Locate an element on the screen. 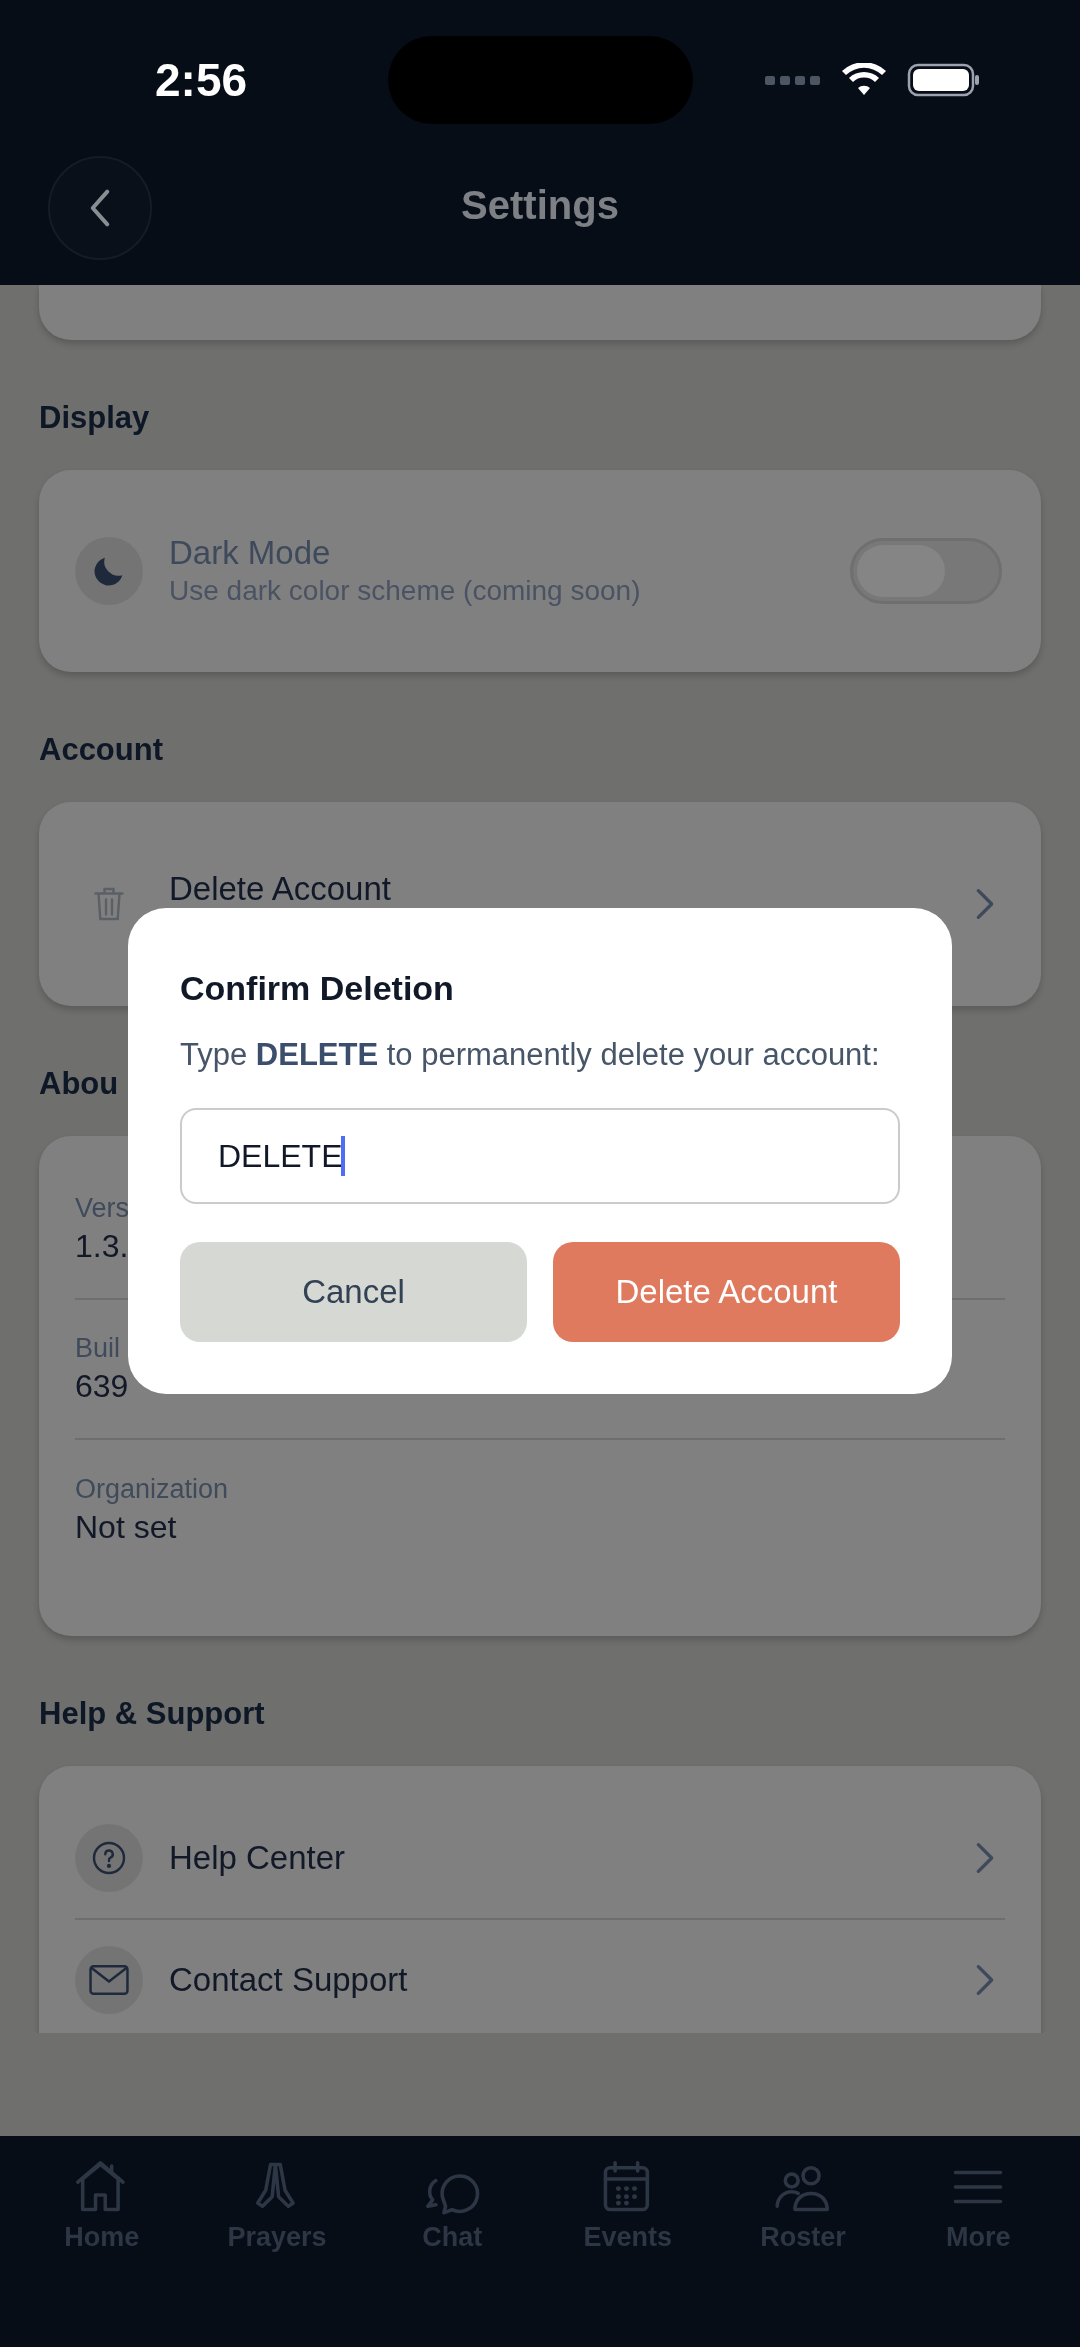  battery-icon is located at coordinates (944, 80).